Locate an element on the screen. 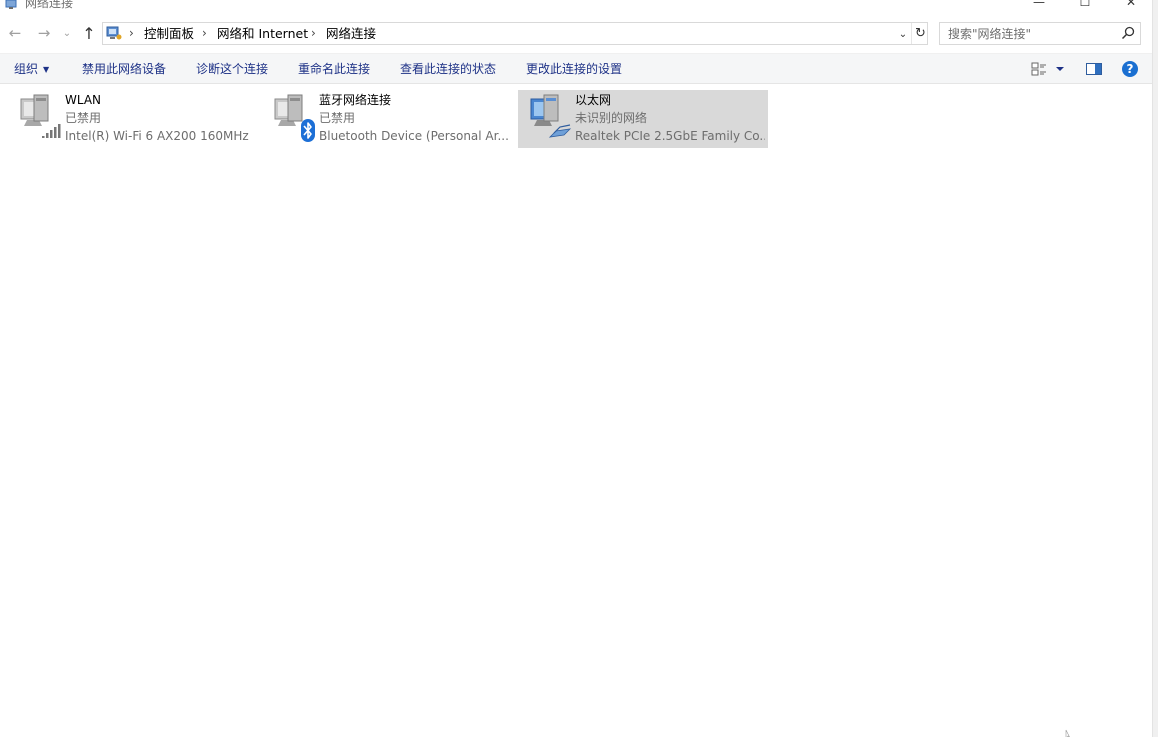 This screenshot has height=737, width=1158. window-title: 网络连接 is located at coordinates (49, 5).